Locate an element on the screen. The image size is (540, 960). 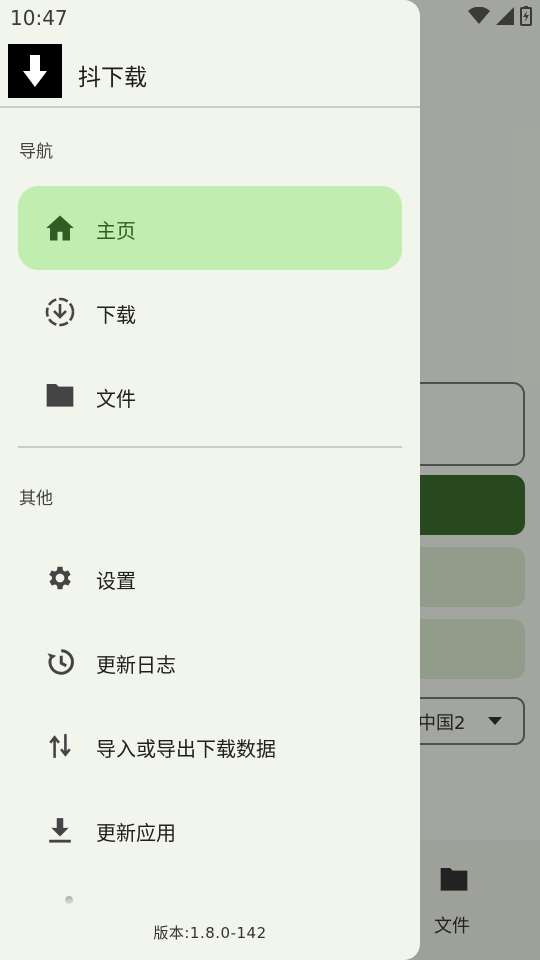
section-label-other: 其他 is located at coordinates (36, 499).